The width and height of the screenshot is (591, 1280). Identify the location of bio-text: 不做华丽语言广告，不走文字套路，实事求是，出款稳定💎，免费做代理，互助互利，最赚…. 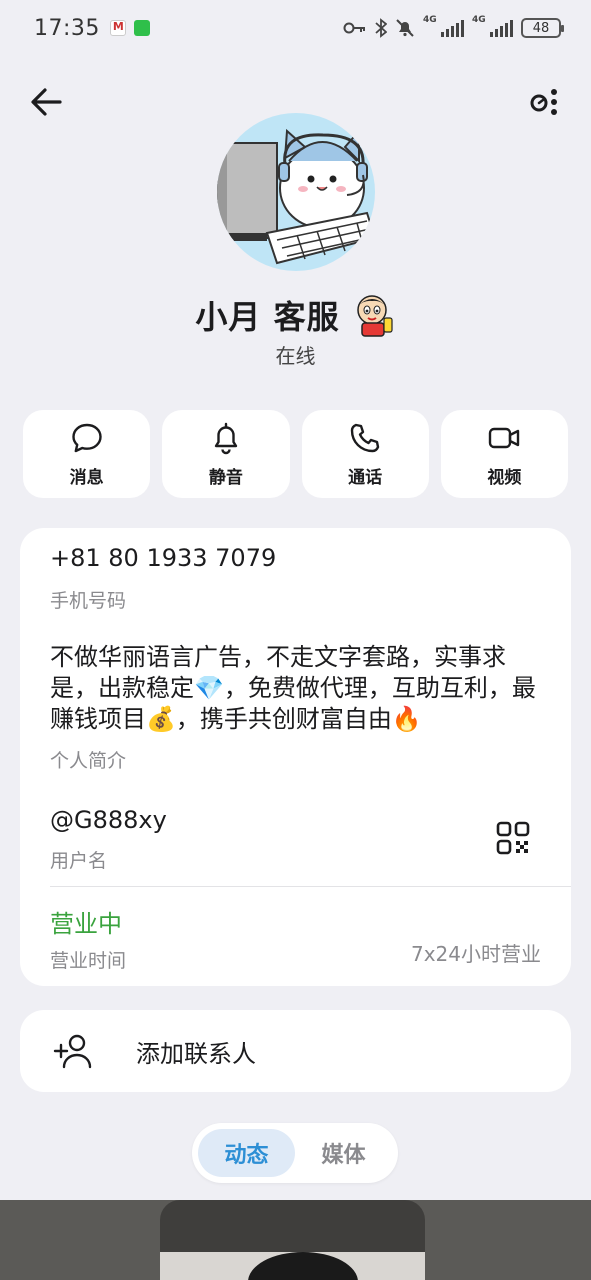
(293, 688).